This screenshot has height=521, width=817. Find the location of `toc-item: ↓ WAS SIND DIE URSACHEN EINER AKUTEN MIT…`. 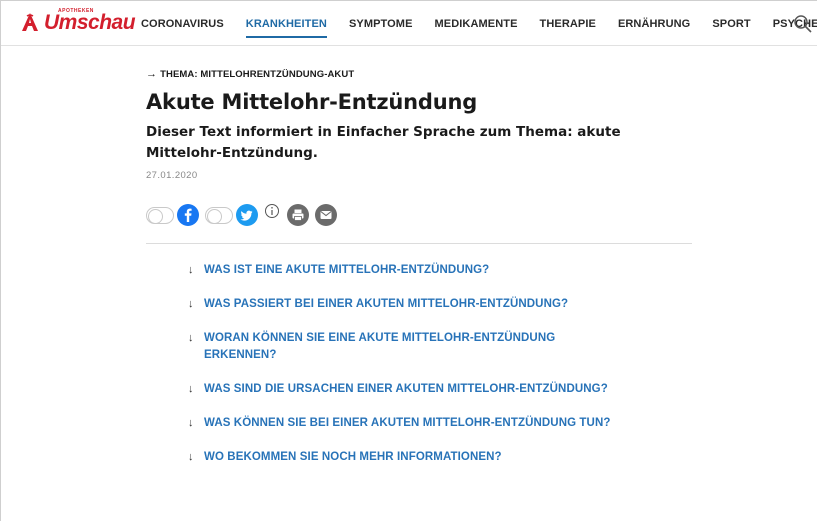

toc-item: ↓ WAS SIND DIE URSACHEN EINER AKUTEN MIT… is located at coordinates (408, 389).